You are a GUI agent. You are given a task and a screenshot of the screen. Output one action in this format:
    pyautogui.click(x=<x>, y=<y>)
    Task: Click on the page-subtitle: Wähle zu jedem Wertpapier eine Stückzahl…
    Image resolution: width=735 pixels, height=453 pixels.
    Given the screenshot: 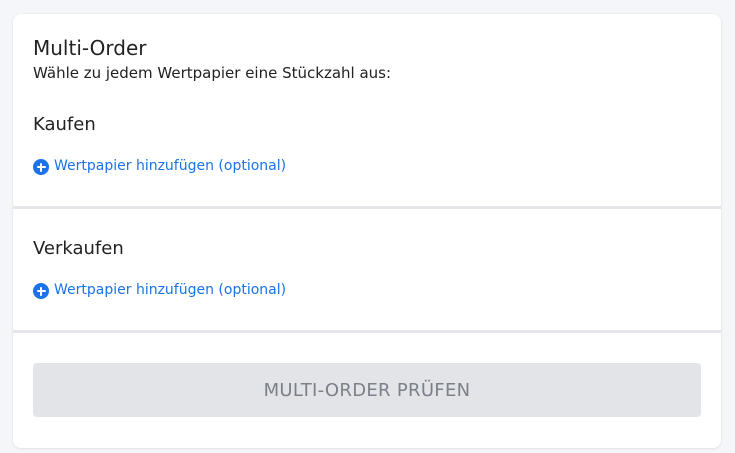 What is the action you would take?
    pyautogui.click(x=212, y=73)
    